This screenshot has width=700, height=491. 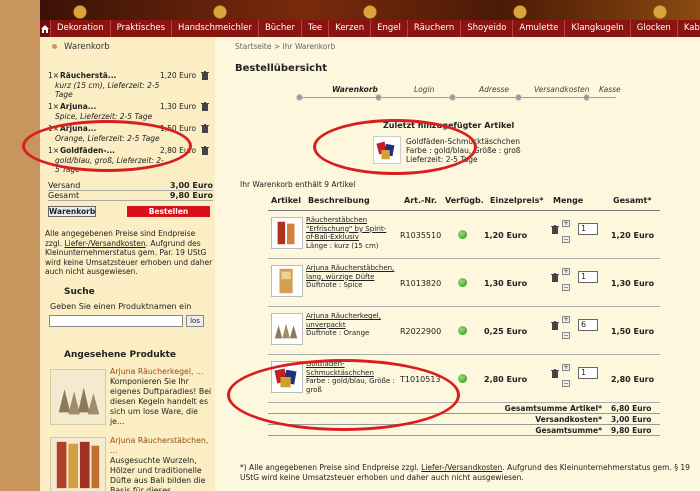 I want to click on product-link: of-Bali-Exklusiv, so click(x=351, y=237).